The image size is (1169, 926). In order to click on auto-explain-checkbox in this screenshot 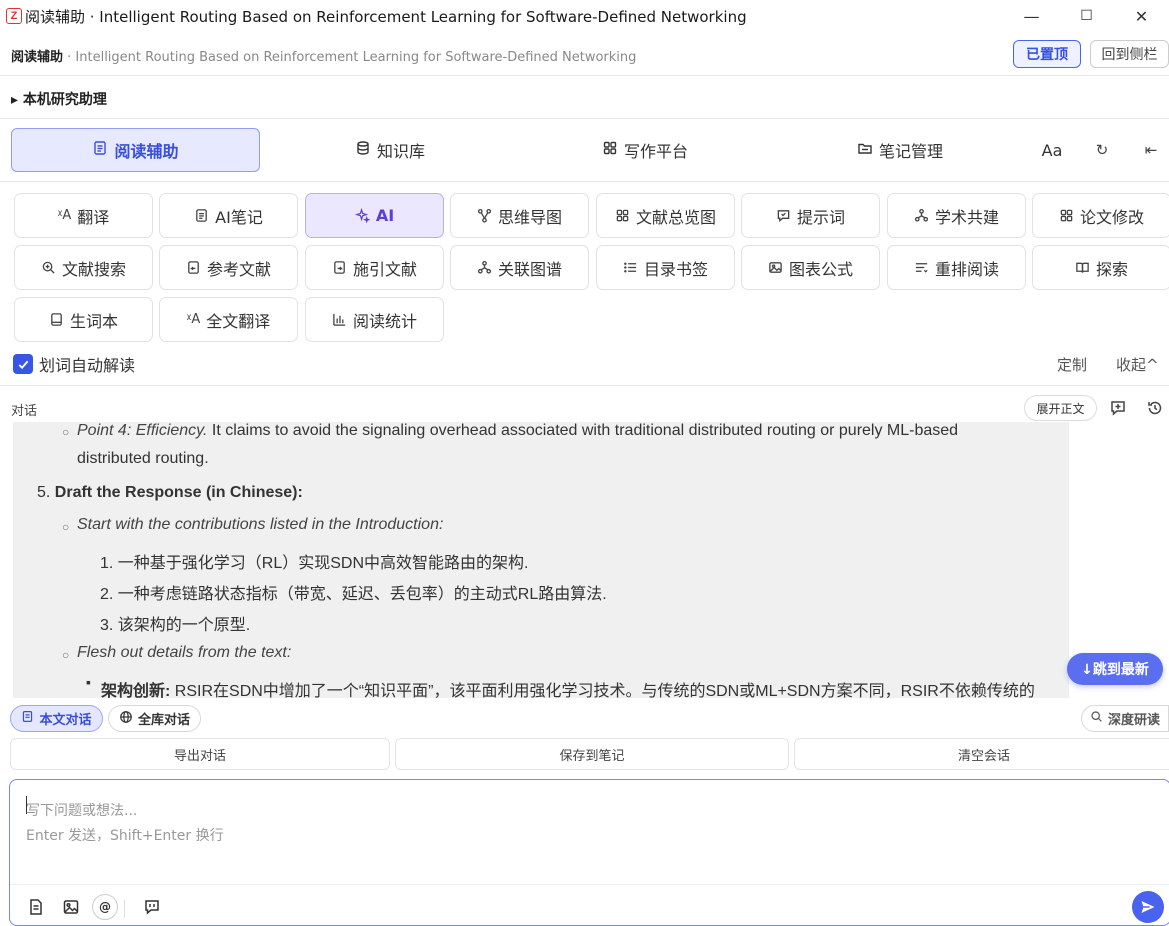, I will do `click(23, 364)`.